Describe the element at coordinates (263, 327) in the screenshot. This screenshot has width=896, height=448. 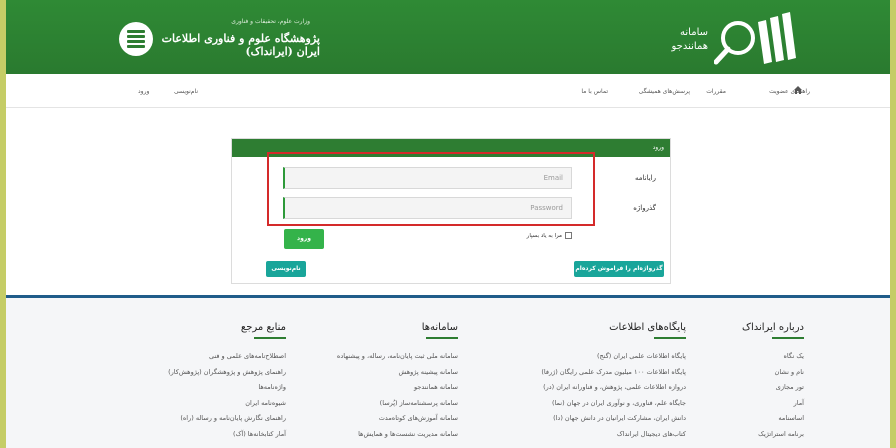
I see `footer-references-title: منابع مرجع` at that location.